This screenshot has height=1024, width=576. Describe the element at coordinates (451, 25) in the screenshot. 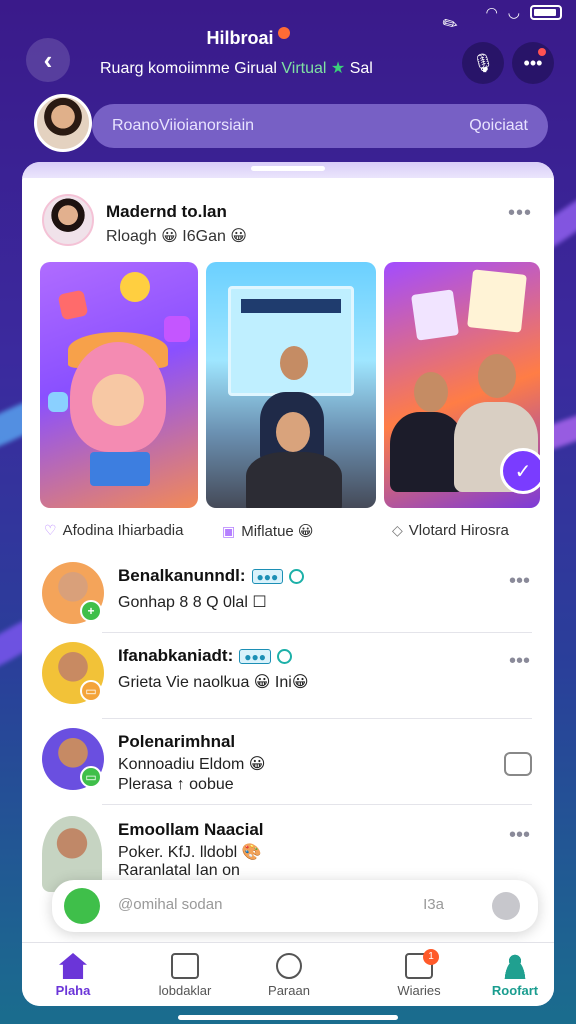

I see `edit-icon: ✎` at that location.